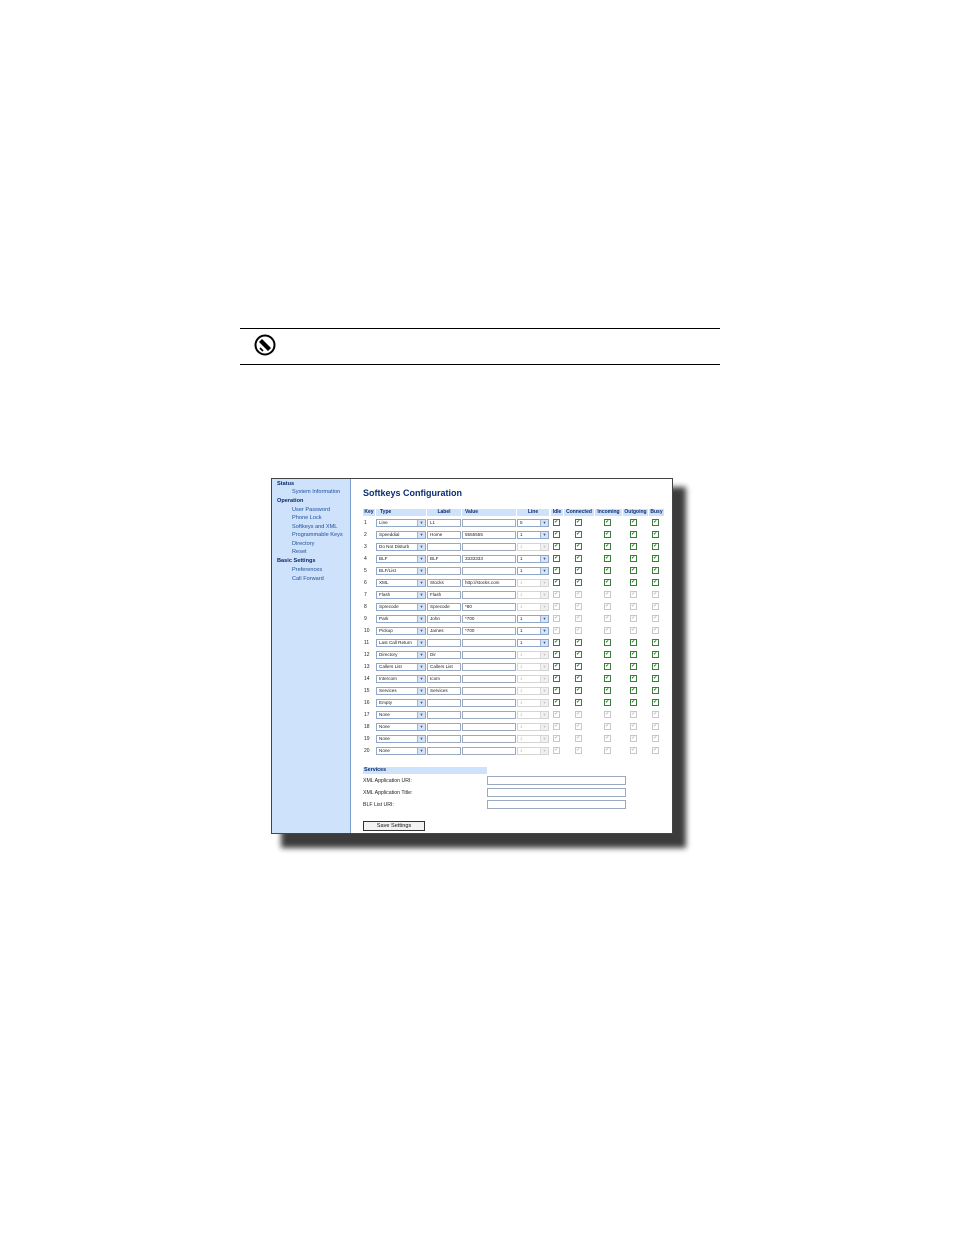 Image resolution: width=954 pixels, height=1235 pixels. What do you see at coordinates (401, 679) in the screenshot?
I see `type-select: Intercom ▾` at bounding box center [401, 679].